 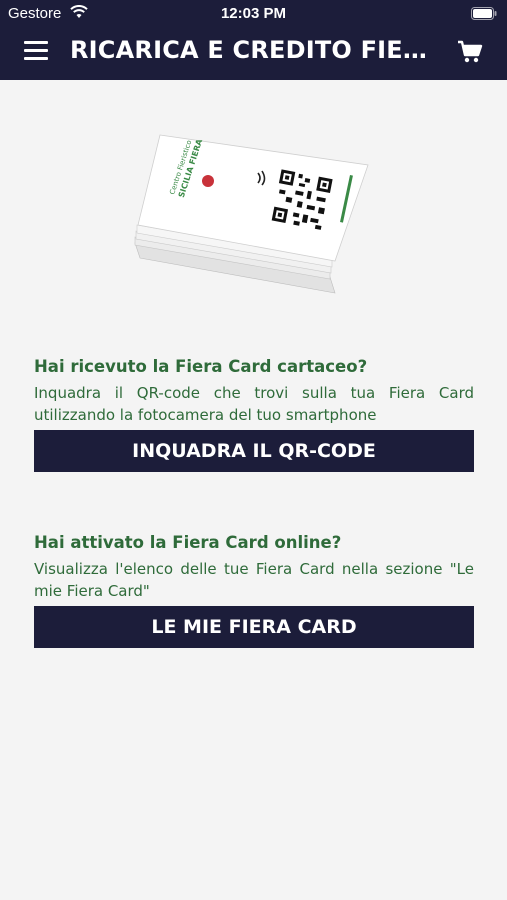 What do you see at coordinates (208, 181) in the screenshot?
I see `card-logo-mark` at bounding box center [208, 181].